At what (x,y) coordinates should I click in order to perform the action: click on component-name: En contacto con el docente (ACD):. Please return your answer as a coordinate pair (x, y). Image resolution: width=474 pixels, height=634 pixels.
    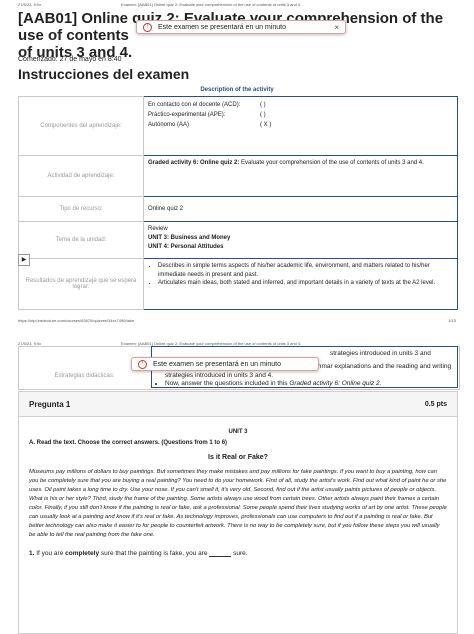
    Looking at the image, I should click on (194, 105).